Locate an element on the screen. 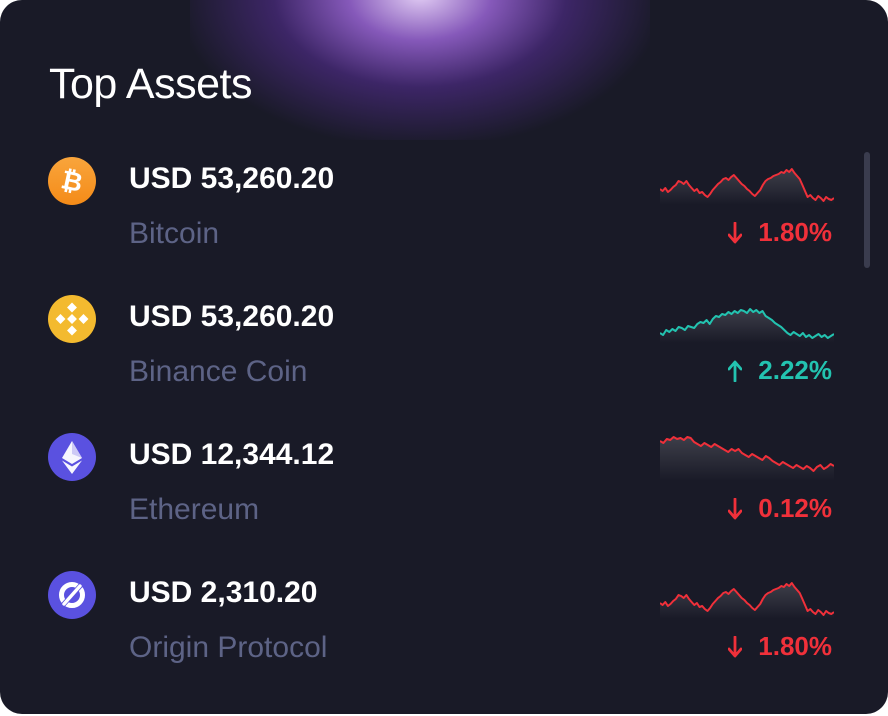 This screenshot has width=888, height=716. scrollbar is located at coordinates (867, 210).